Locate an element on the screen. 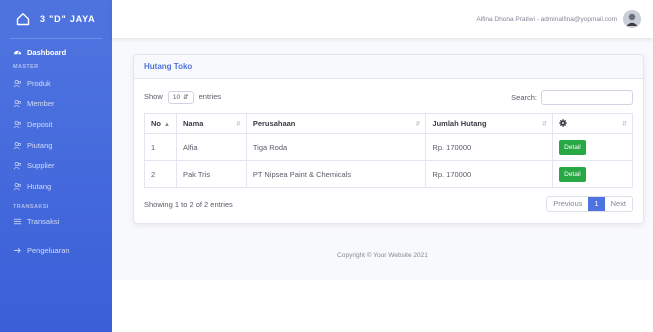  cell-no: 1 is located at coordinates (160, 147).